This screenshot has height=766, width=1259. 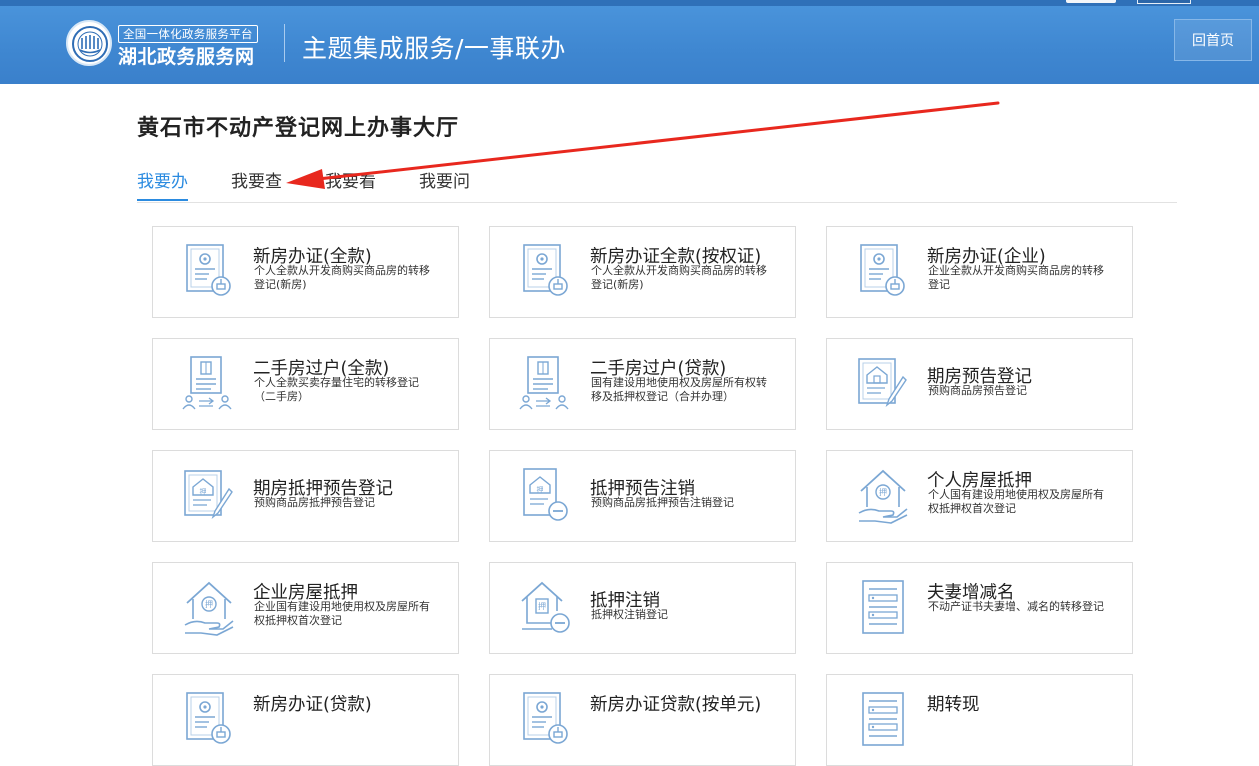 I want to click on header-divider, so click(x=284, y=43).